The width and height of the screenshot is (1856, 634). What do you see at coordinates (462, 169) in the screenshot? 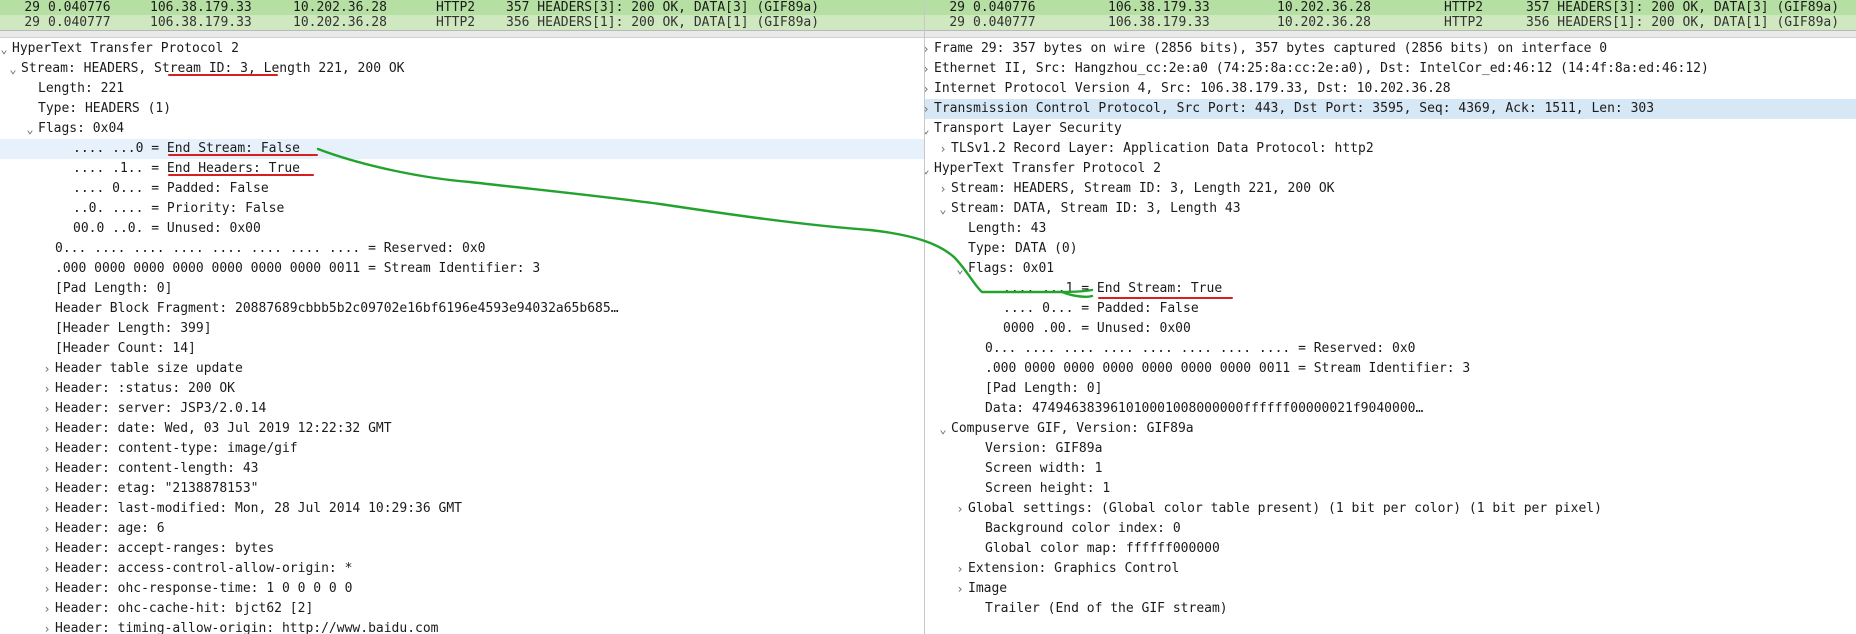
I see `left-tree-row: .... .1.. = End Headers: True` at bounding box center [462, 169].